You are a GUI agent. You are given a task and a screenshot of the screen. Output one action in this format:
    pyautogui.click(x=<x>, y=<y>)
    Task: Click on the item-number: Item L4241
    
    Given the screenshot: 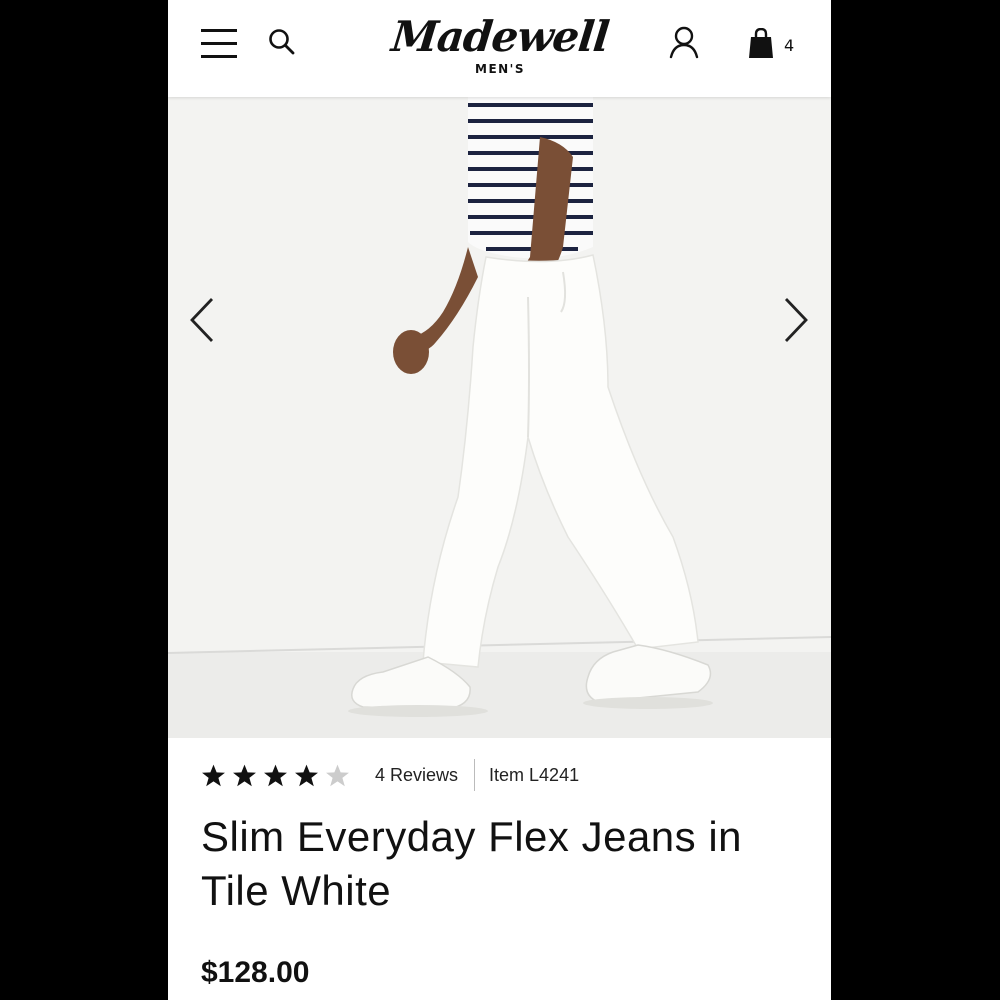 What is the action you would take?
    pyautogui.click(x=534, y=774)
    